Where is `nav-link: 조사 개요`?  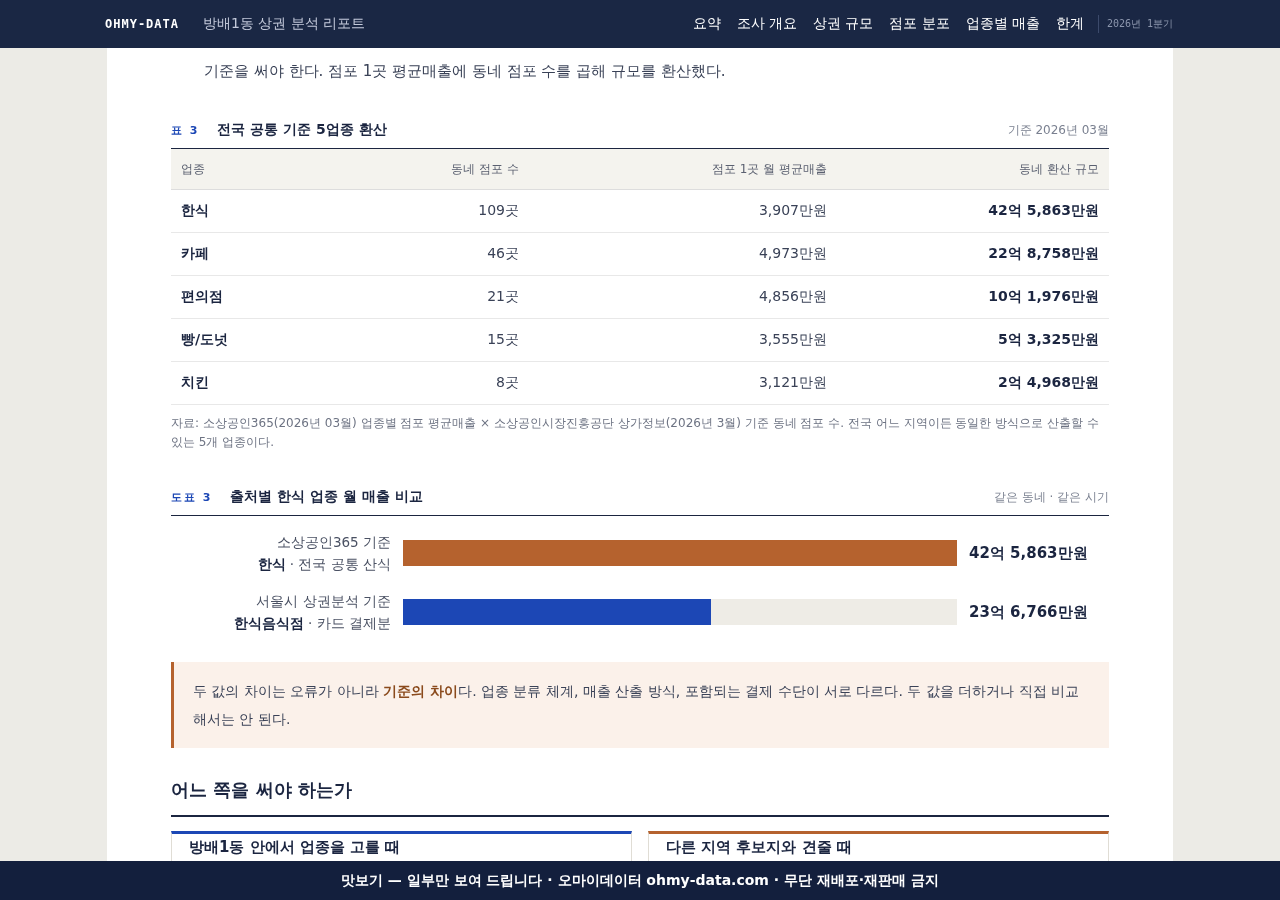 nav-link: 조사 개요 is located at coordinates (766, 24).